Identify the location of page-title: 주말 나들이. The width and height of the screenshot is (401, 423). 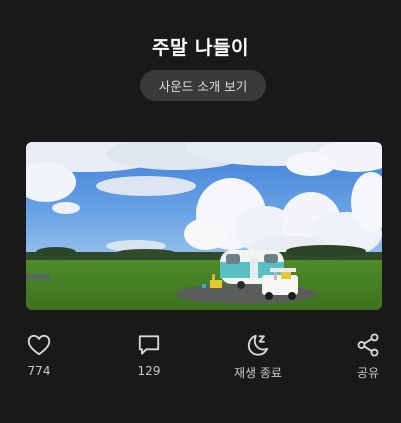
(200, 48).